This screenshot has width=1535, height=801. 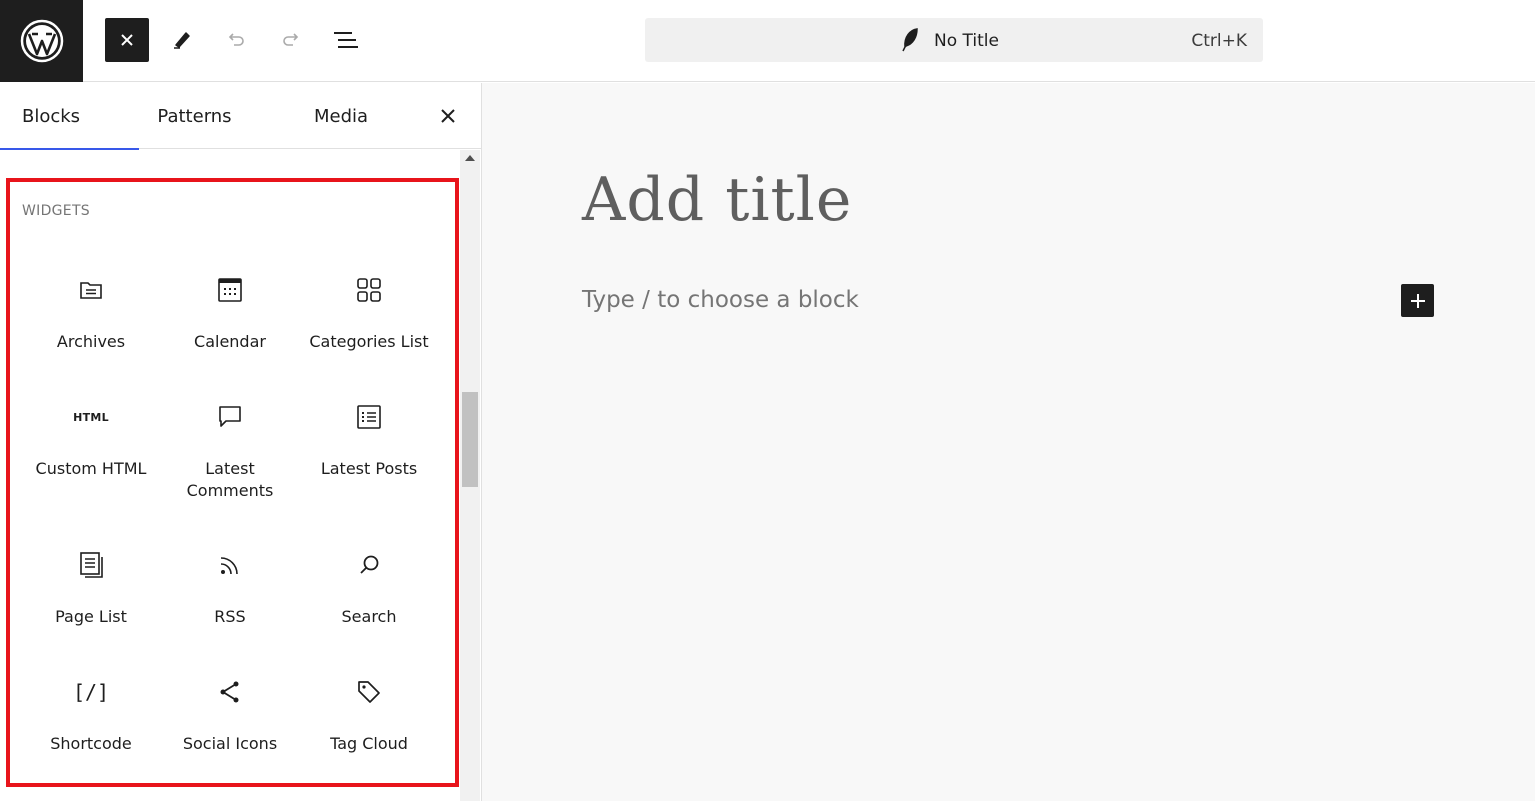 I want to click on block-label: Archives, so click(x=91, y=341).